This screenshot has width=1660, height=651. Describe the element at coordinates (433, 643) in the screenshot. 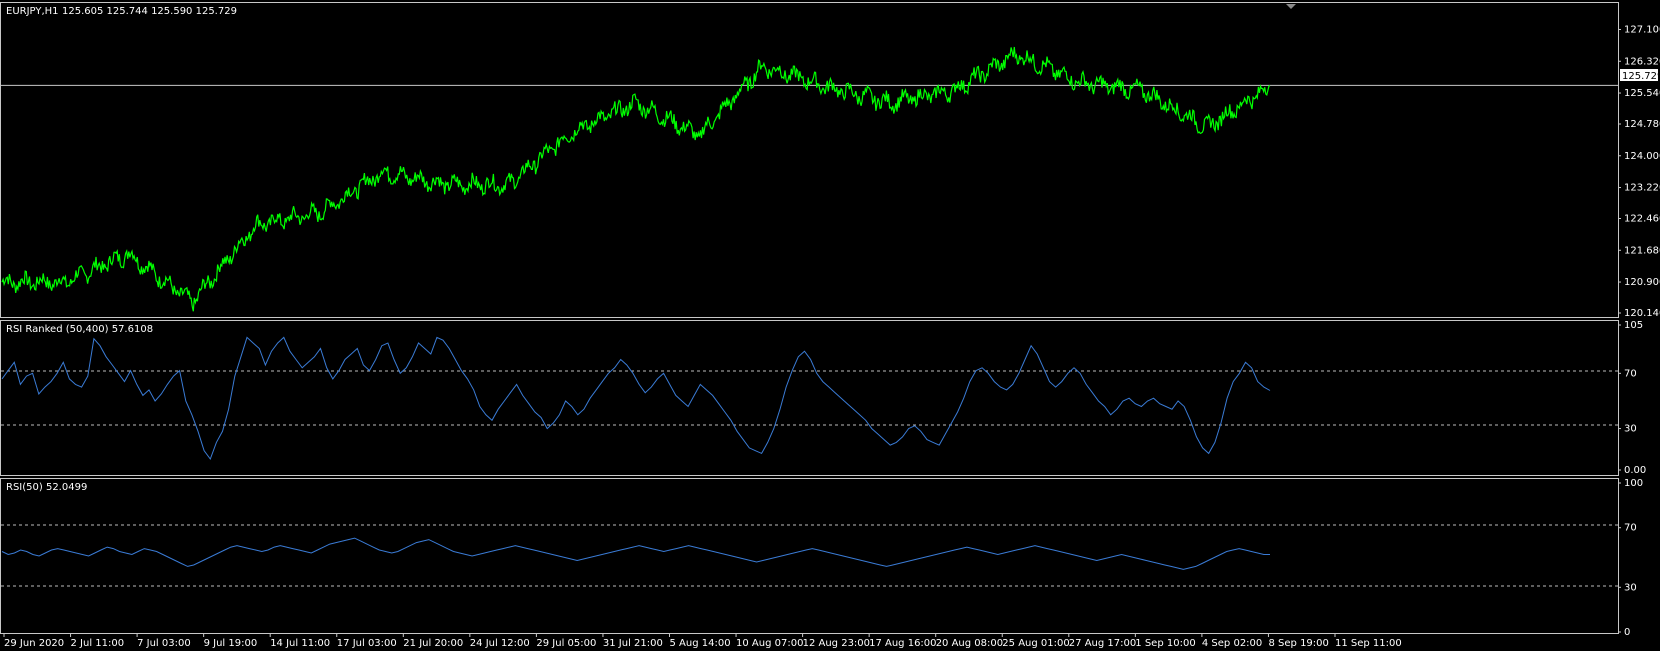

I see `x-tick-label: 21 Jul 20:00` at that location.